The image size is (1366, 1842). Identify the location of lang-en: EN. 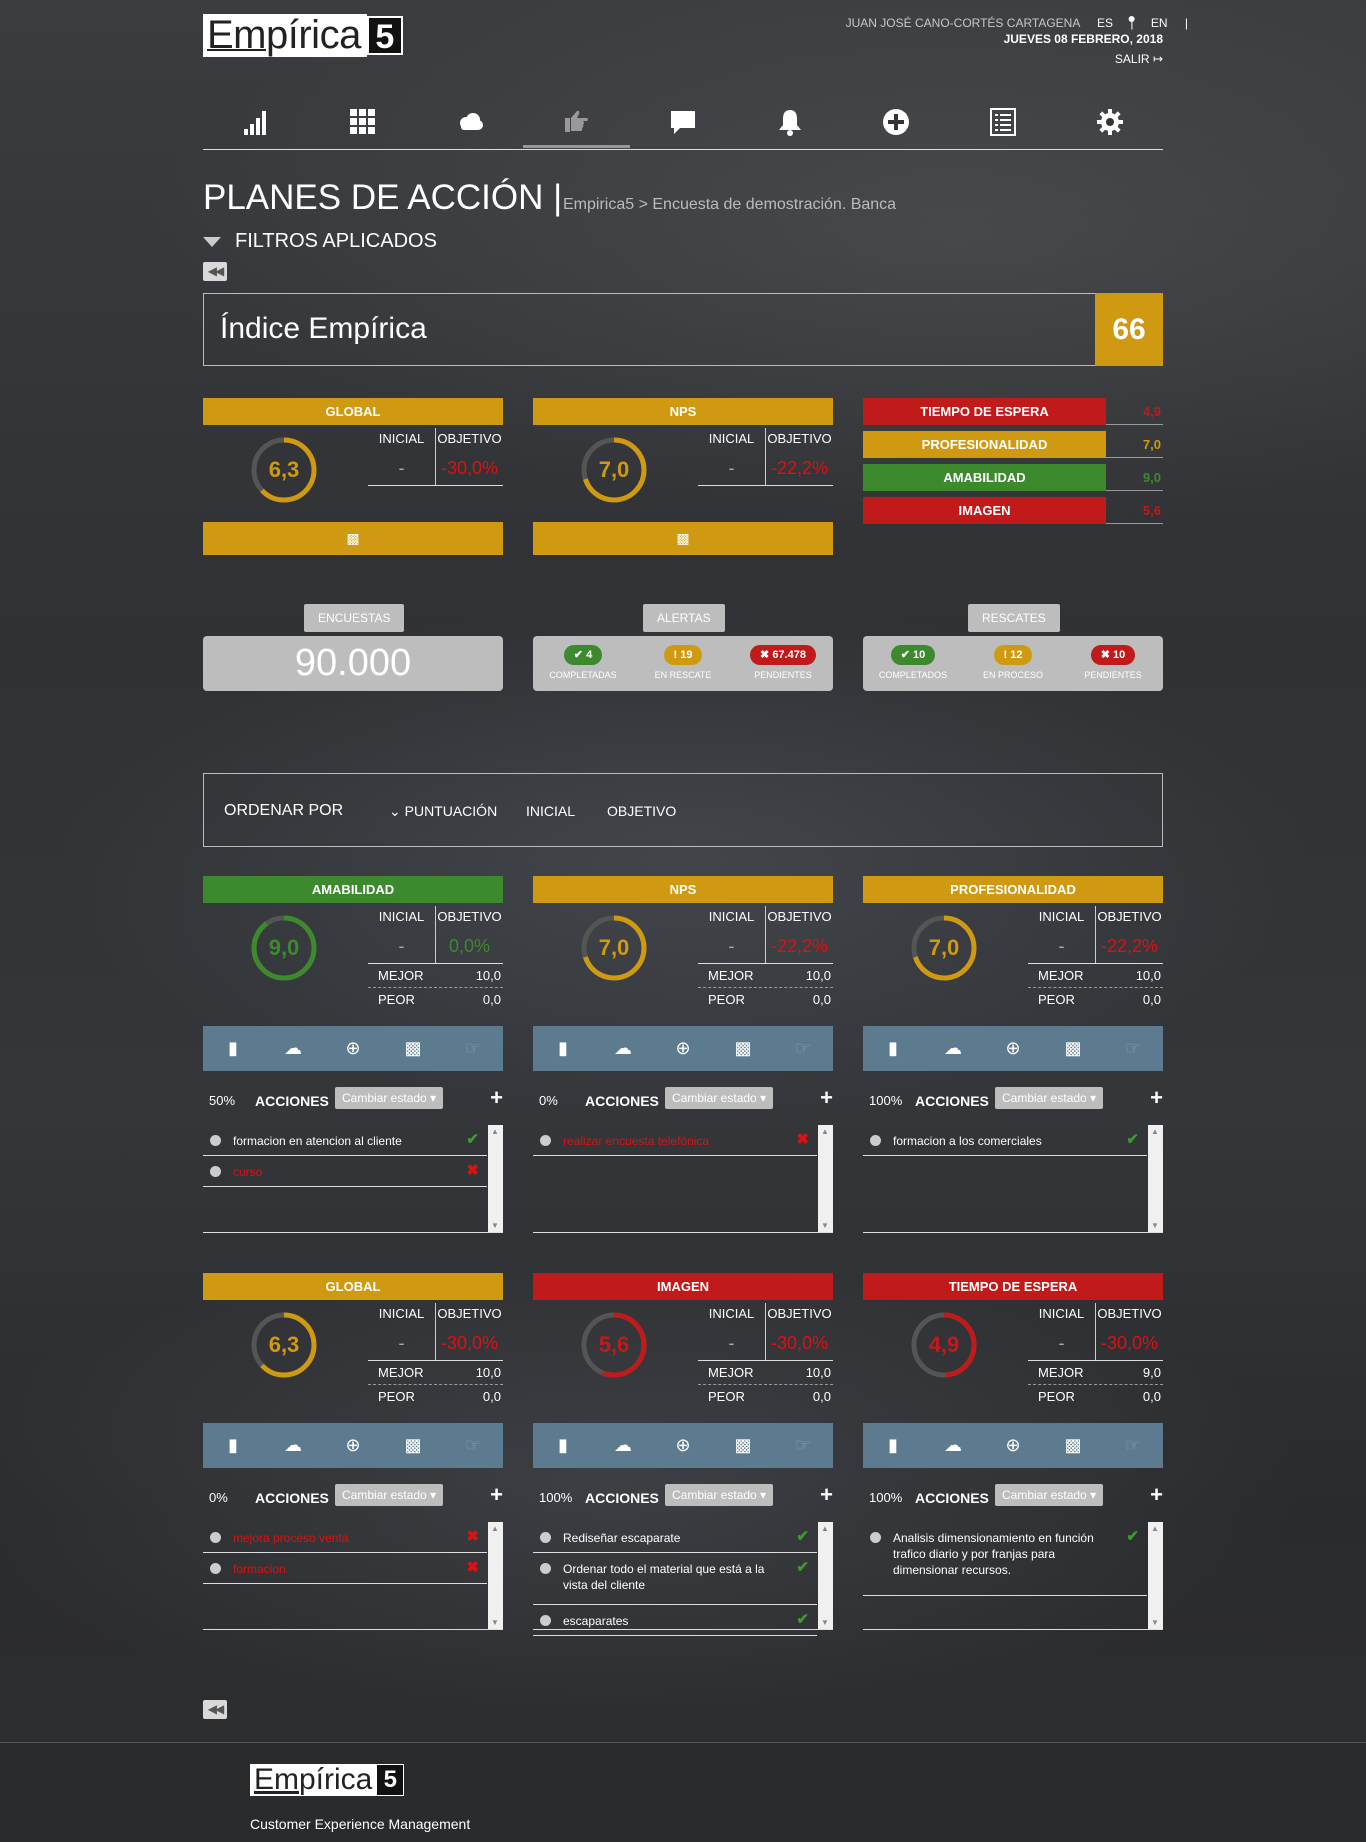
(1159, 23).